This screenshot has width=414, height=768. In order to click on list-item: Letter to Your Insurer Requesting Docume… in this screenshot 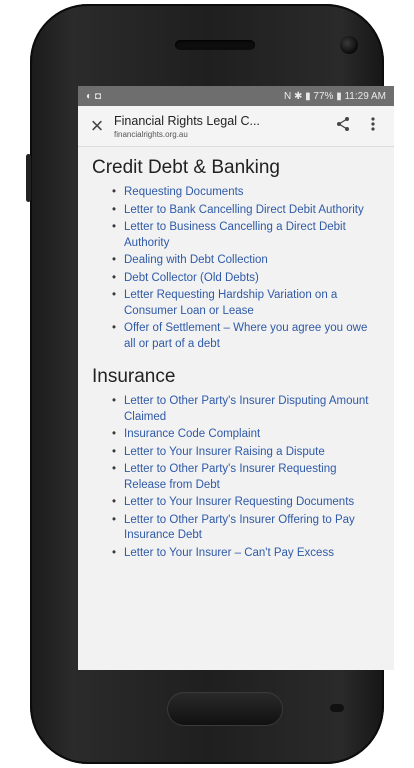, I will do `click(246, 503)`.